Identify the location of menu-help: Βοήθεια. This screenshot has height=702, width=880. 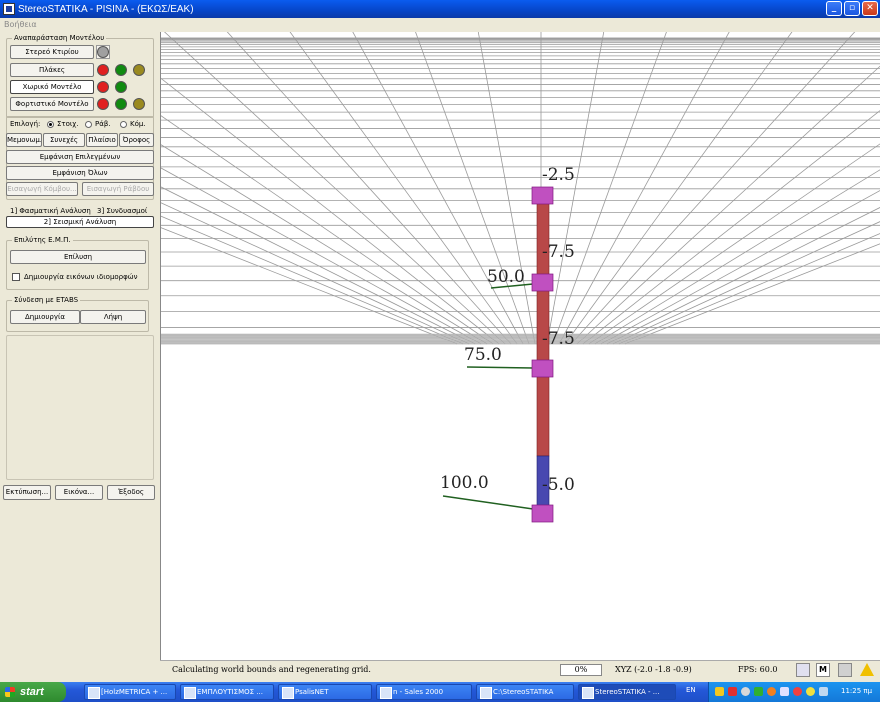
(20, 24).